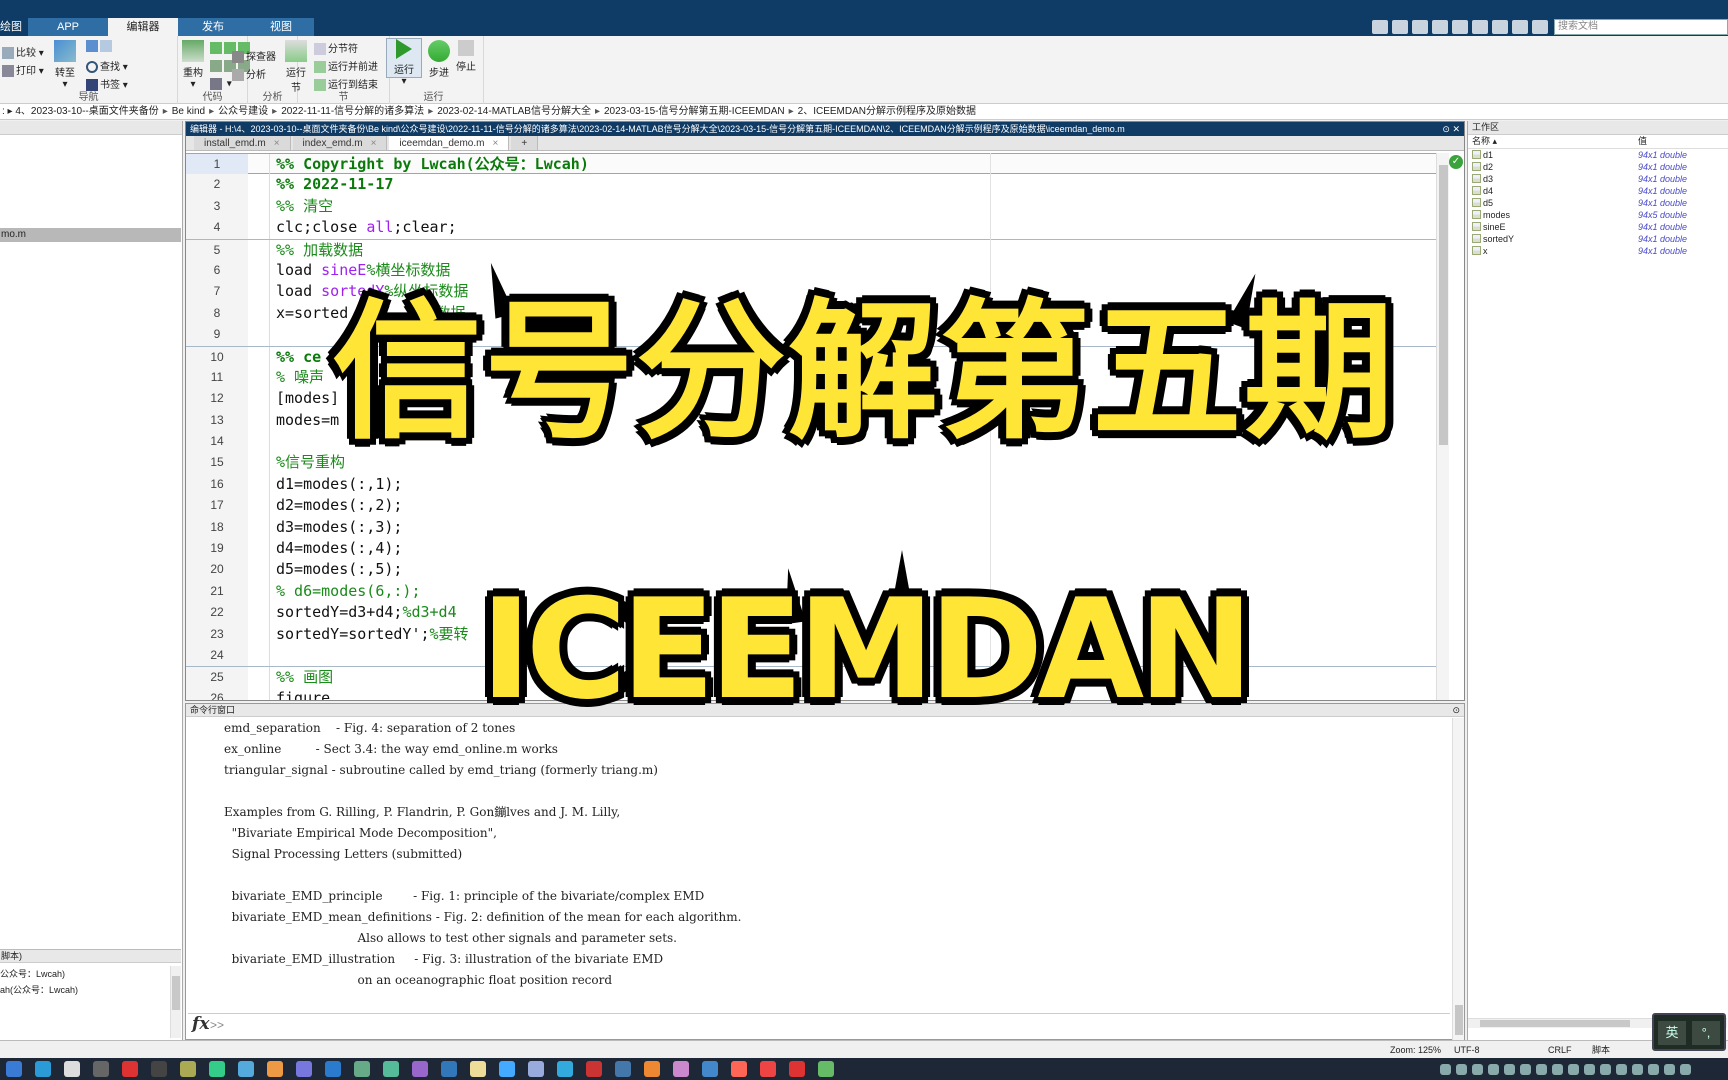 The image size is (1728, 1080). I want to click on line-number: 5, so click(217, 250).